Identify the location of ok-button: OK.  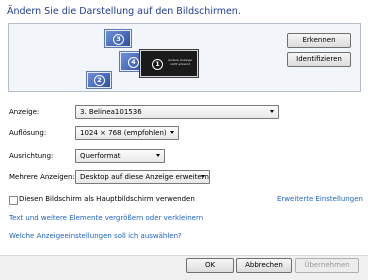
(210, 265).